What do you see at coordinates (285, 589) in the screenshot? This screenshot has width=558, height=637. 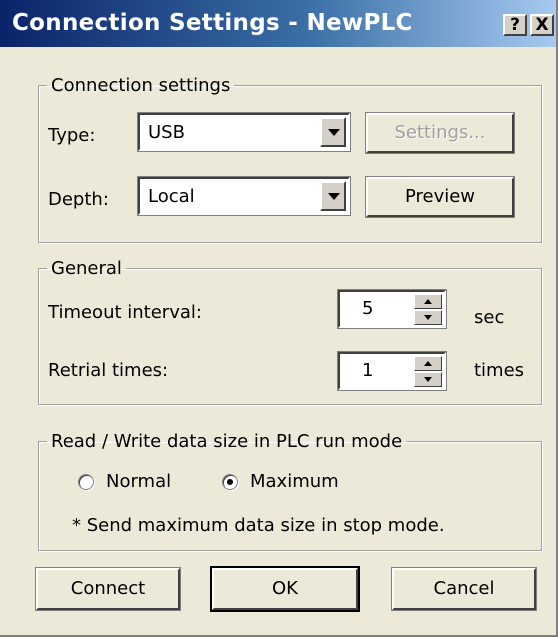 I see `ok-button: OK` at bounding box center [285, 589].